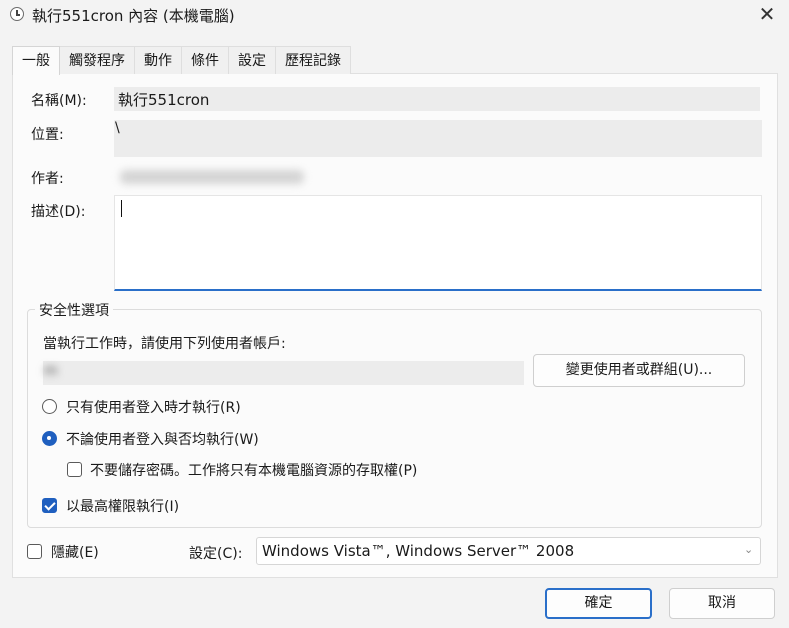 This screenshot has height=628, width=789. What do you see at coordinates (74, 310) in the screenshot?
I see `security-group-title: 安全性選項` at bounding box center [74, 310].